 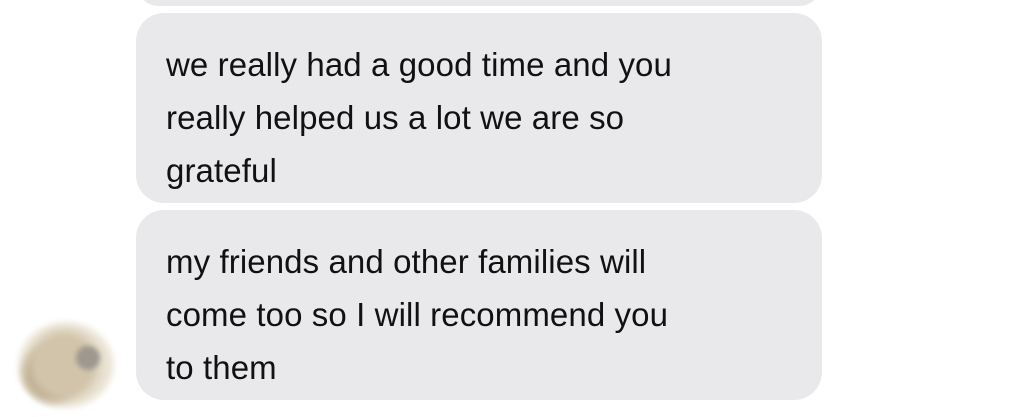 What do you see at coordinates (221, 367) in the screenshot?
I see `message-line: to them` at bounding box center [221, 367].